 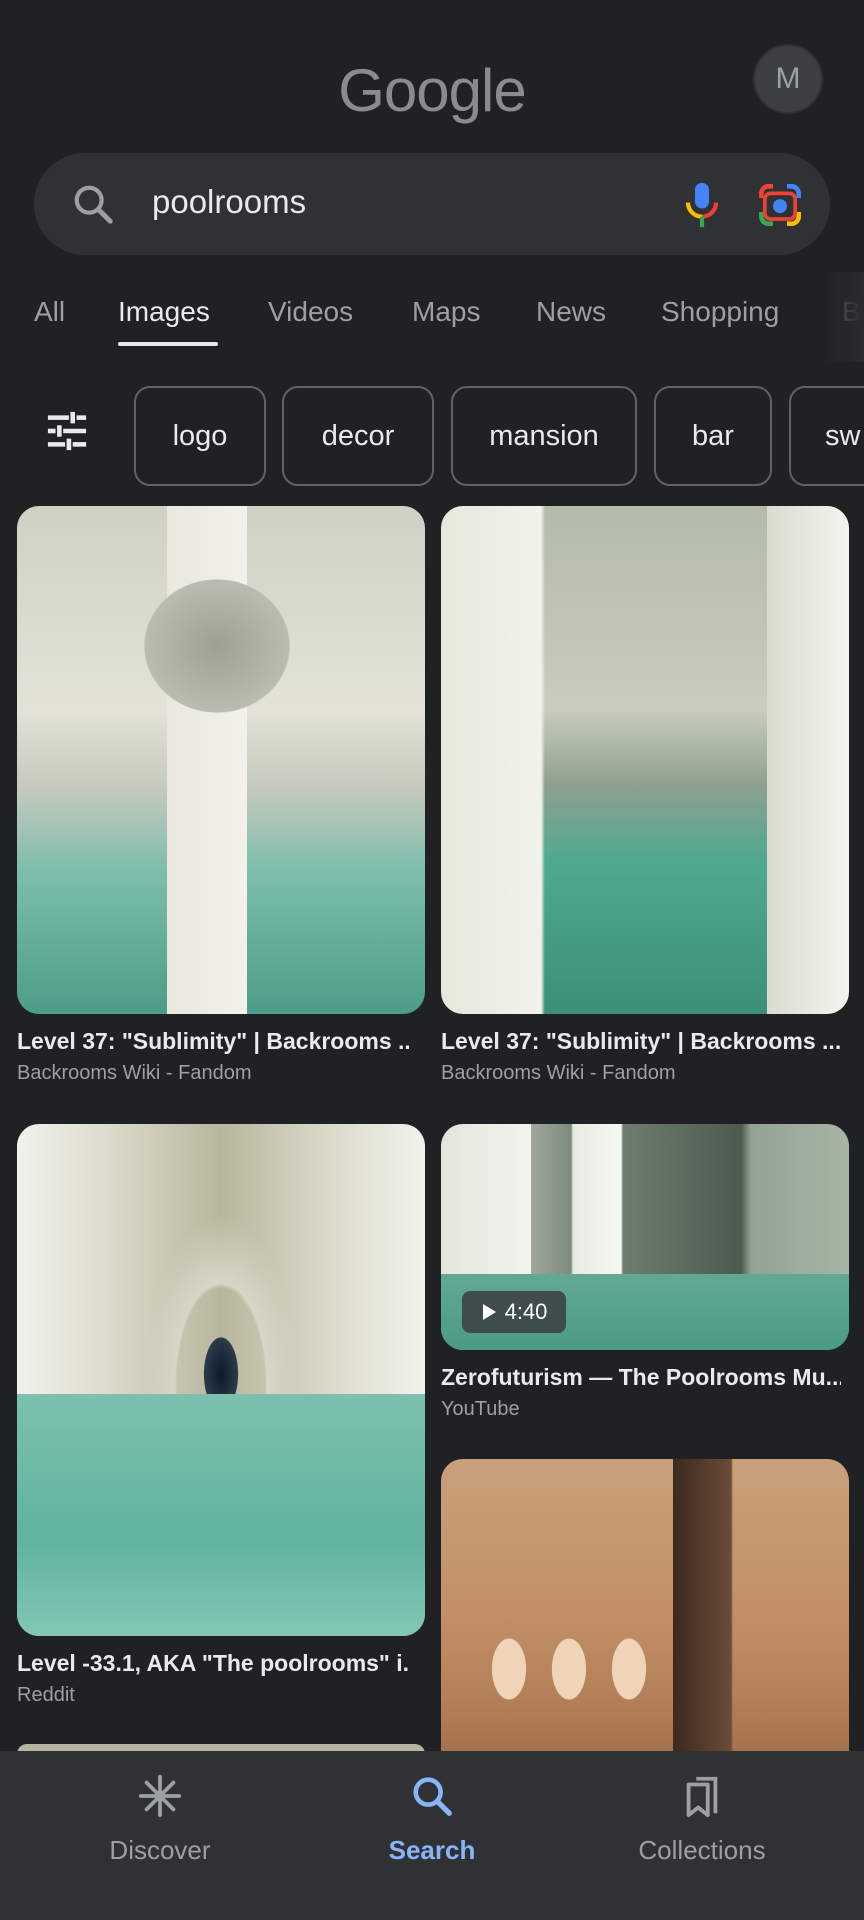 What do you see at coordinates (200, 436) in the screenshot?
I see `chip-logo: logo` at bounding box center [200, 436].